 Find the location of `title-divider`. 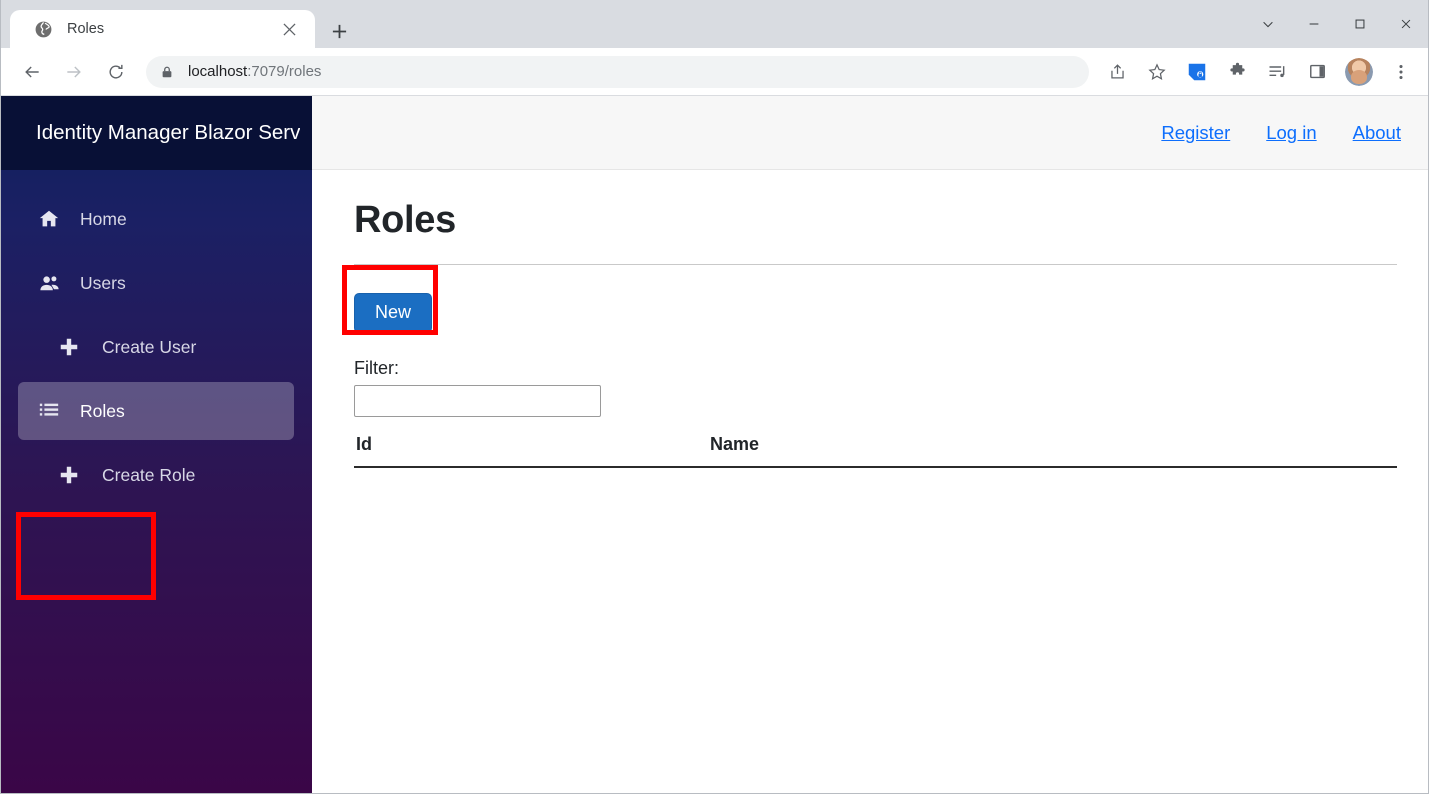

title-divider is located at coordinates (875, 264).